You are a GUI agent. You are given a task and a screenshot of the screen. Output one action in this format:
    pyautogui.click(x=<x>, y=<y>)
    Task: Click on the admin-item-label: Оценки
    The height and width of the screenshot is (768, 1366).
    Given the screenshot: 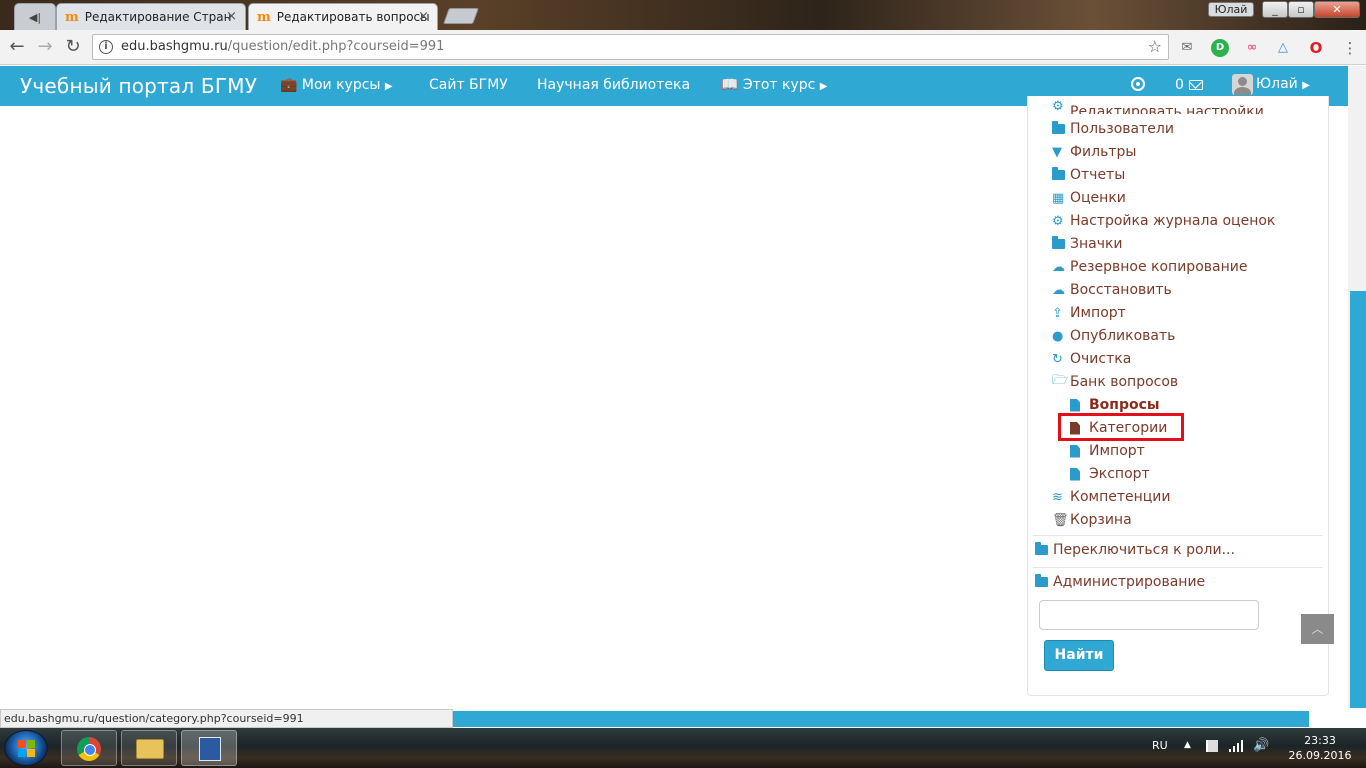 What is the action you would take?
    pyautogui.click(x=1098, y=198)
    